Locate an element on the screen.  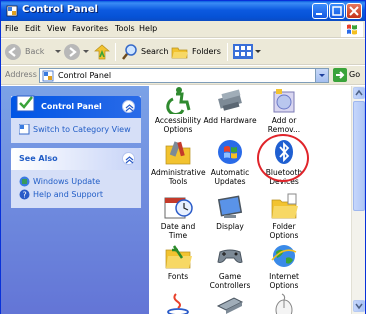
minimize-icon is located at coordinates (319, 14).